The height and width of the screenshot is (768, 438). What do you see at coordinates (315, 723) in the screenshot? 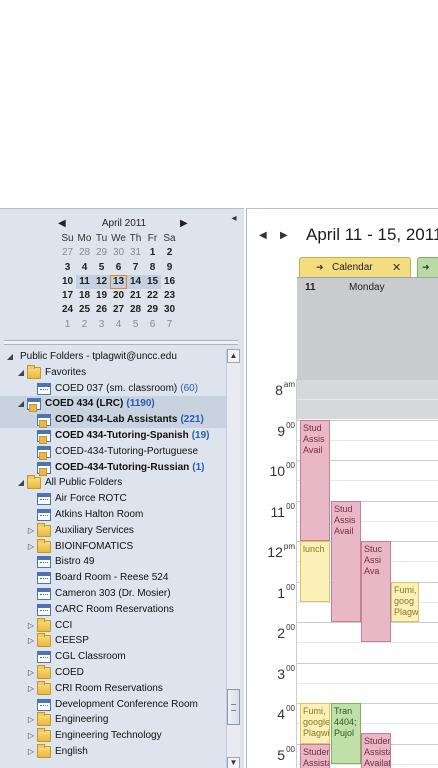
I see `appointment: Fumi, google Plagwi` at bounding box center [315, 723].